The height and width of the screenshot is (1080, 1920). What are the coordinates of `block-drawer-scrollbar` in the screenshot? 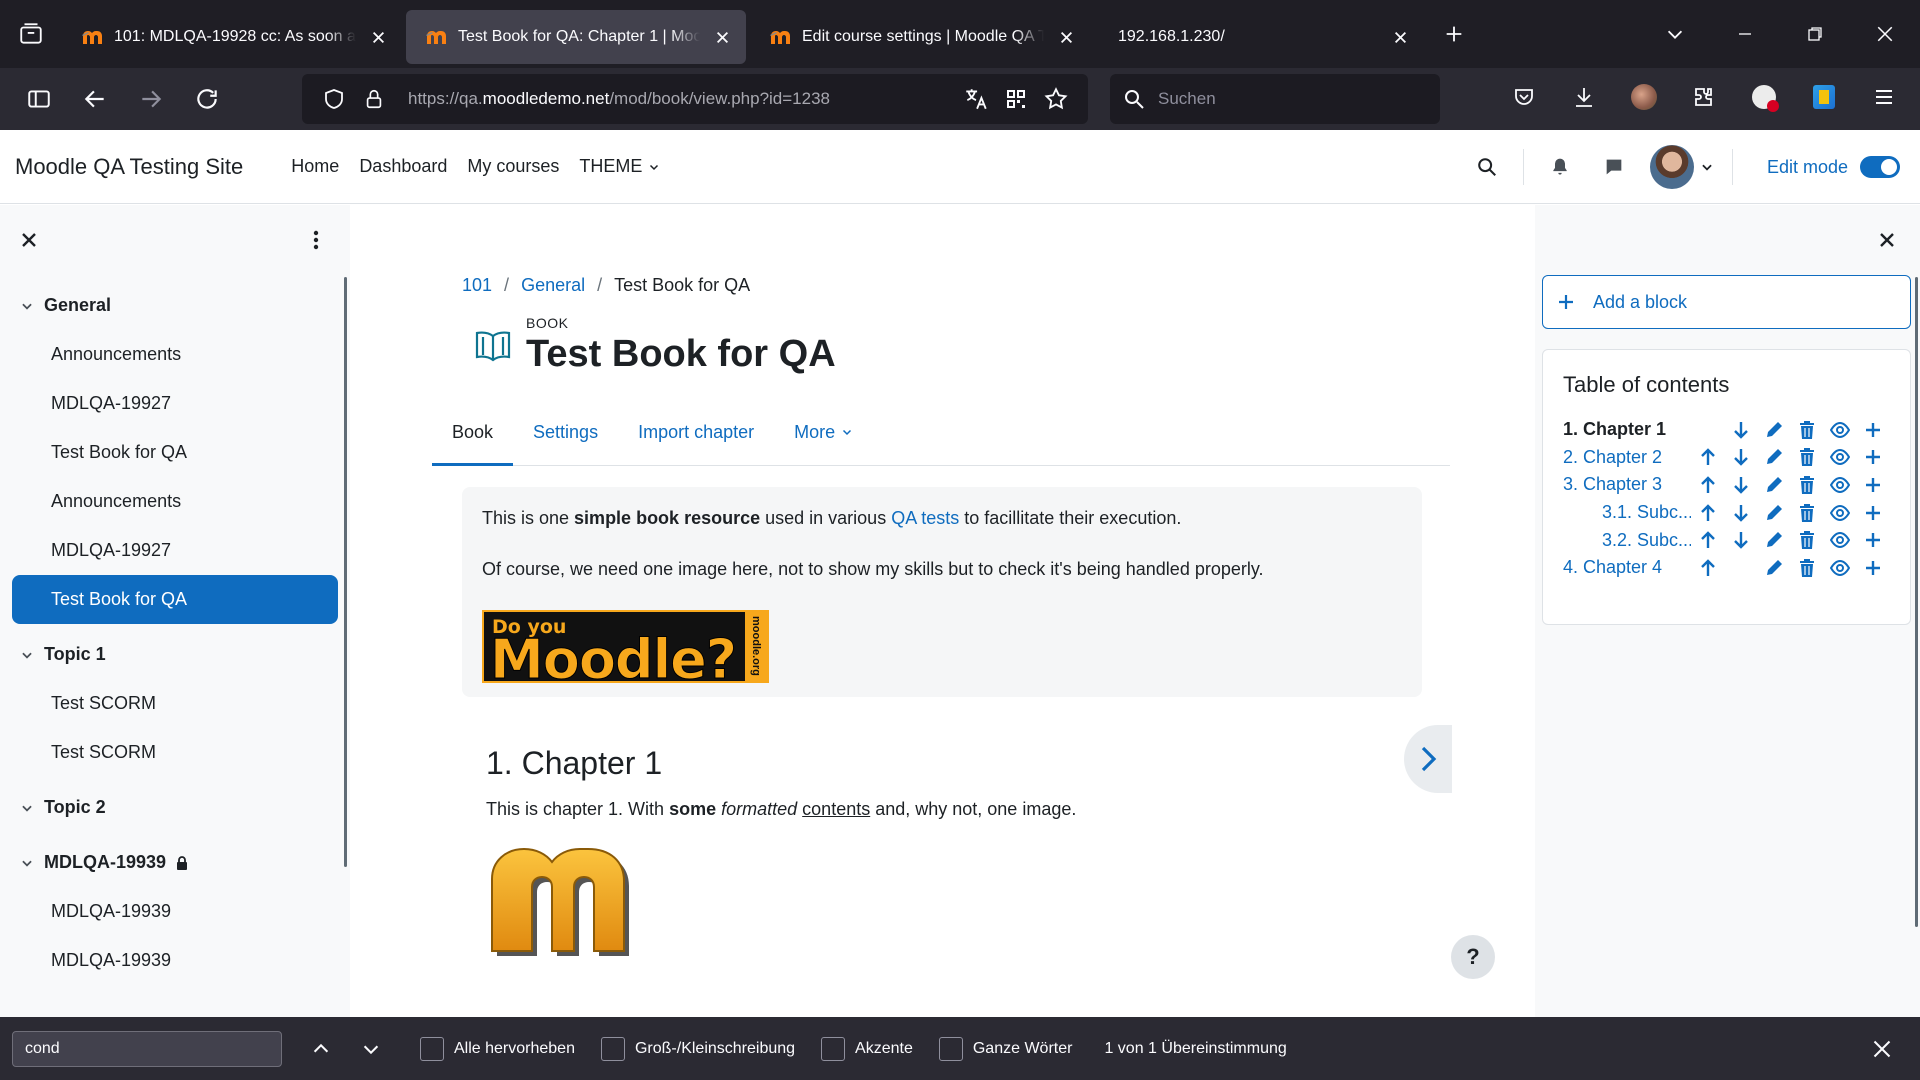 It's located at (1916, 602).